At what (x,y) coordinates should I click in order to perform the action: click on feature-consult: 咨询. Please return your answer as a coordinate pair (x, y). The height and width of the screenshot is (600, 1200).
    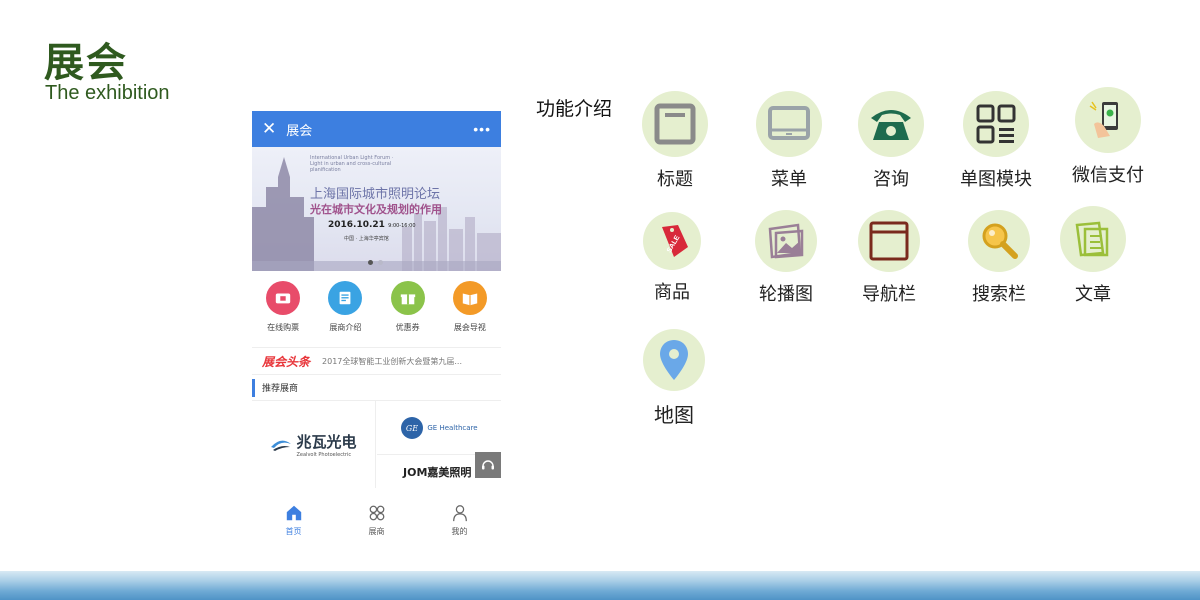
    Looking at the image, I should click on (891, 141).